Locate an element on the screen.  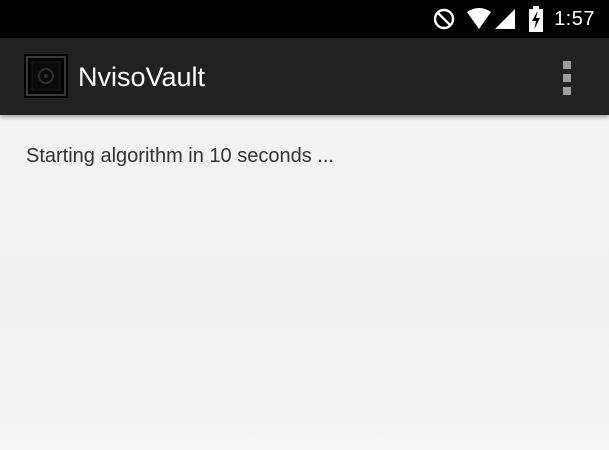
battery-charging-icon is located at coordinates (536, 19).